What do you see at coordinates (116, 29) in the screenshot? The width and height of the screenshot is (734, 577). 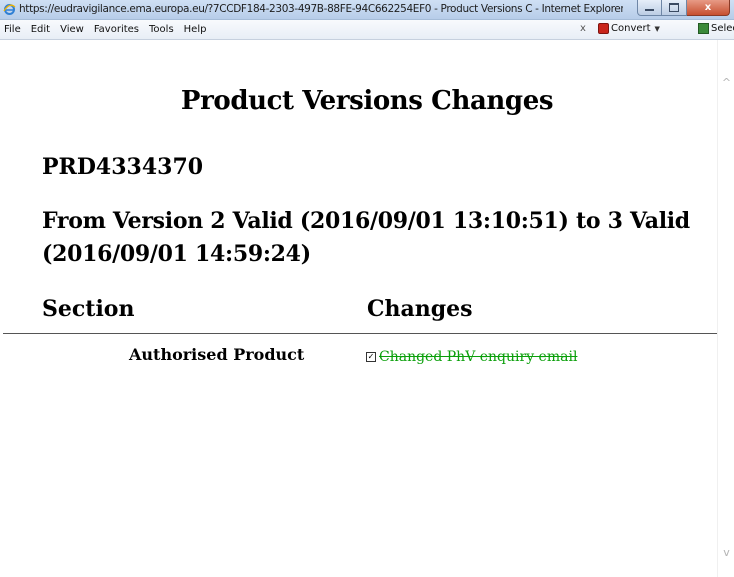 I see `menu-favorites: Favorites` at bounding box center [116, 29].